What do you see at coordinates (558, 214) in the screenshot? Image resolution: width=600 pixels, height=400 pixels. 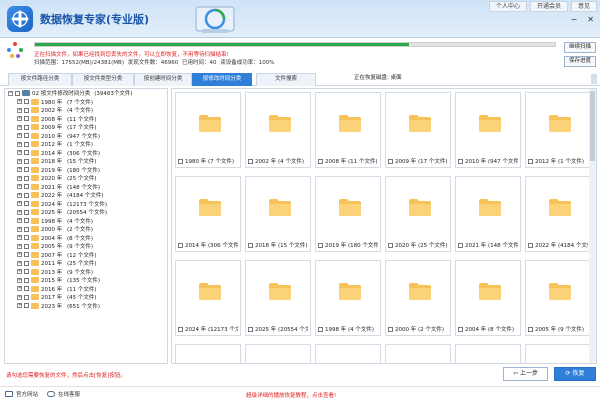 I see `folder-card: 2022 年 (4184 个文件)` at bounding box center [558, 214].